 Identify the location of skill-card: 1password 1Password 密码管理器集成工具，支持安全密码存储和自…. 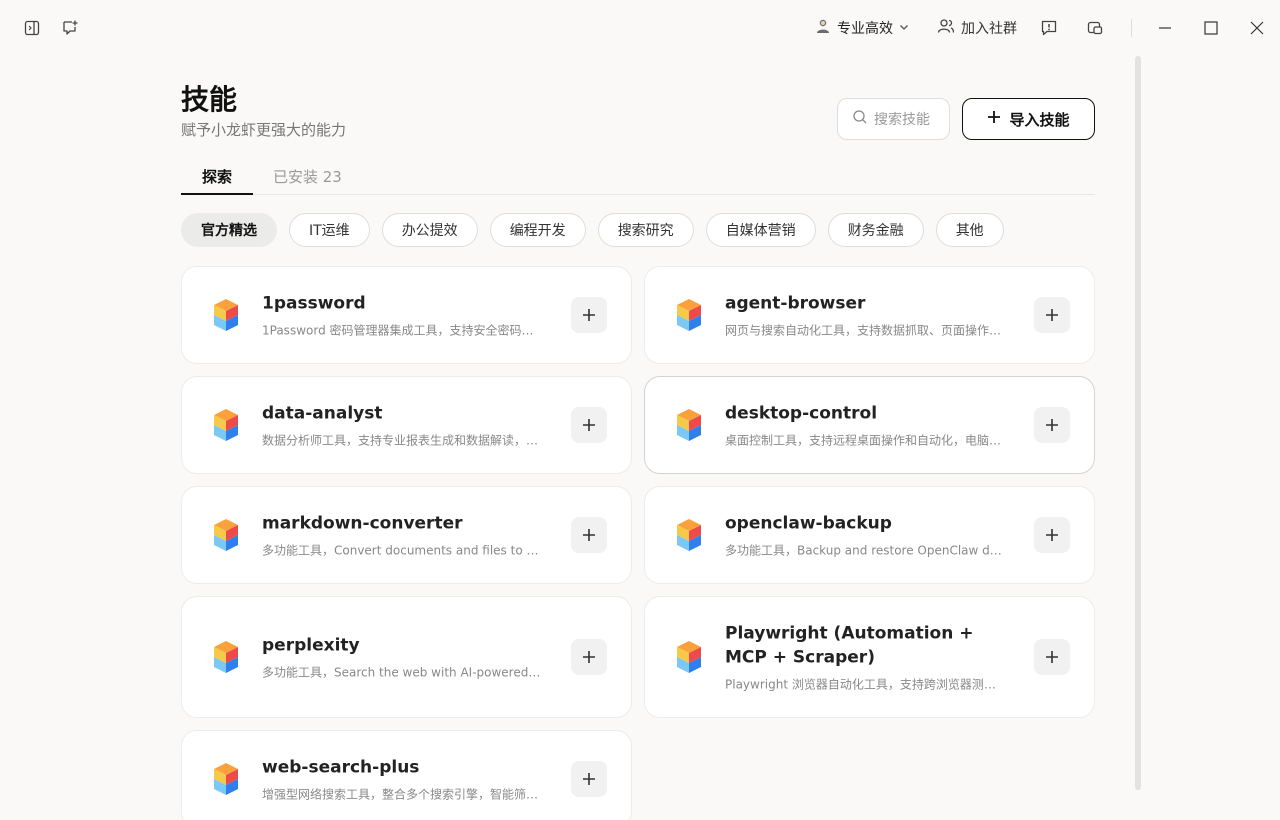
(406, 315).